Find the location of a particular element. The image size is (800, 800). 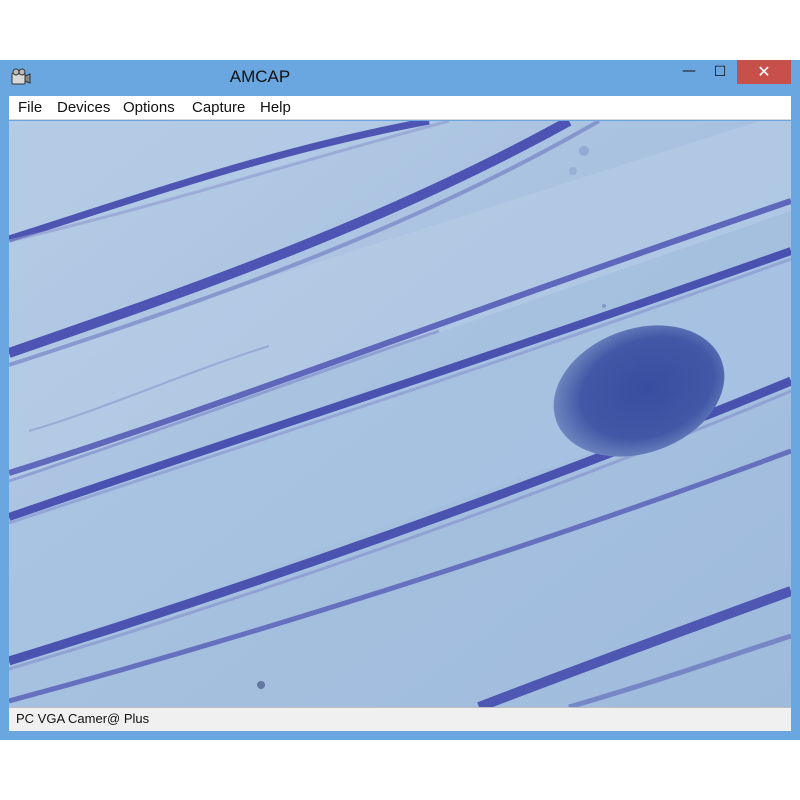

maximize-button: ☐ is located at coordinates (720, 72).